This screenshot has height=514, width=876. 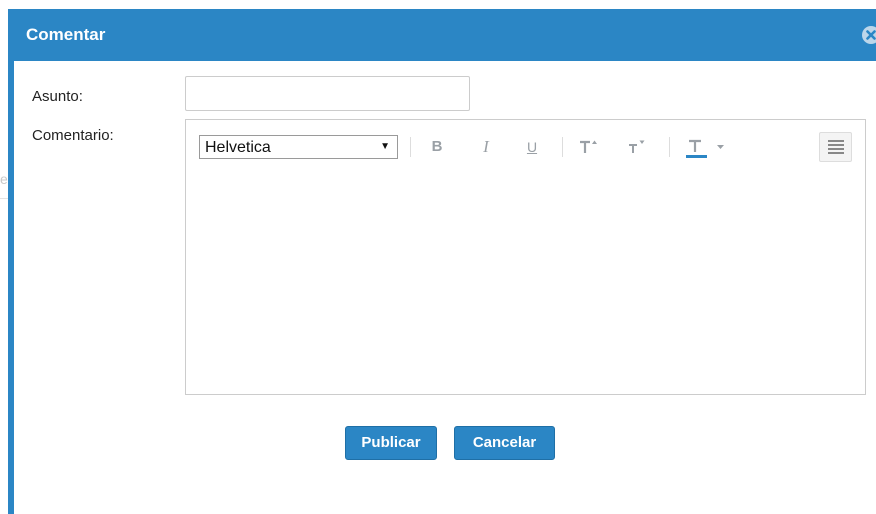 I want to click on underline-button: U, so click(x=532, y=147).